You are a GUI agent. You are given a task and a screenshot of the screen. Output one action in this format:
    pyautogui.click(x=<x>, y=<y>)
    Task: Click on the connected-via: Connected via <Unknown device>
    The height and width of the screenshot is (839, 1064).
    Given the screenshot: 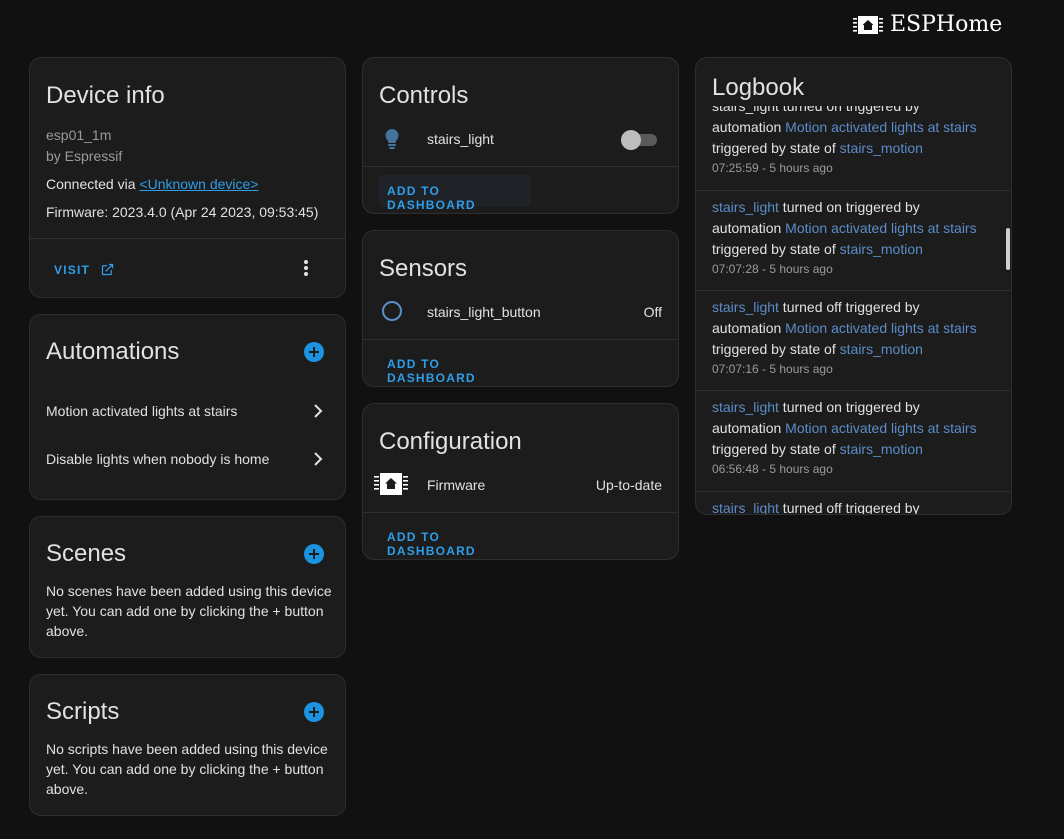 What is the action you would take?
    pyautogui.click(x=152, y=184)
    